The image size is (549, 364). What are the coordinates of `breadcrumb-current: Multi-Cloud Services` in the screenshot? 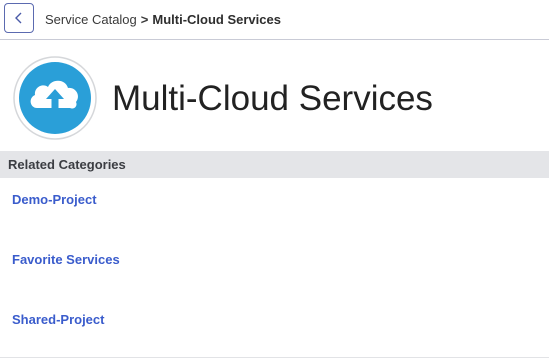 It's located at (216, 19).